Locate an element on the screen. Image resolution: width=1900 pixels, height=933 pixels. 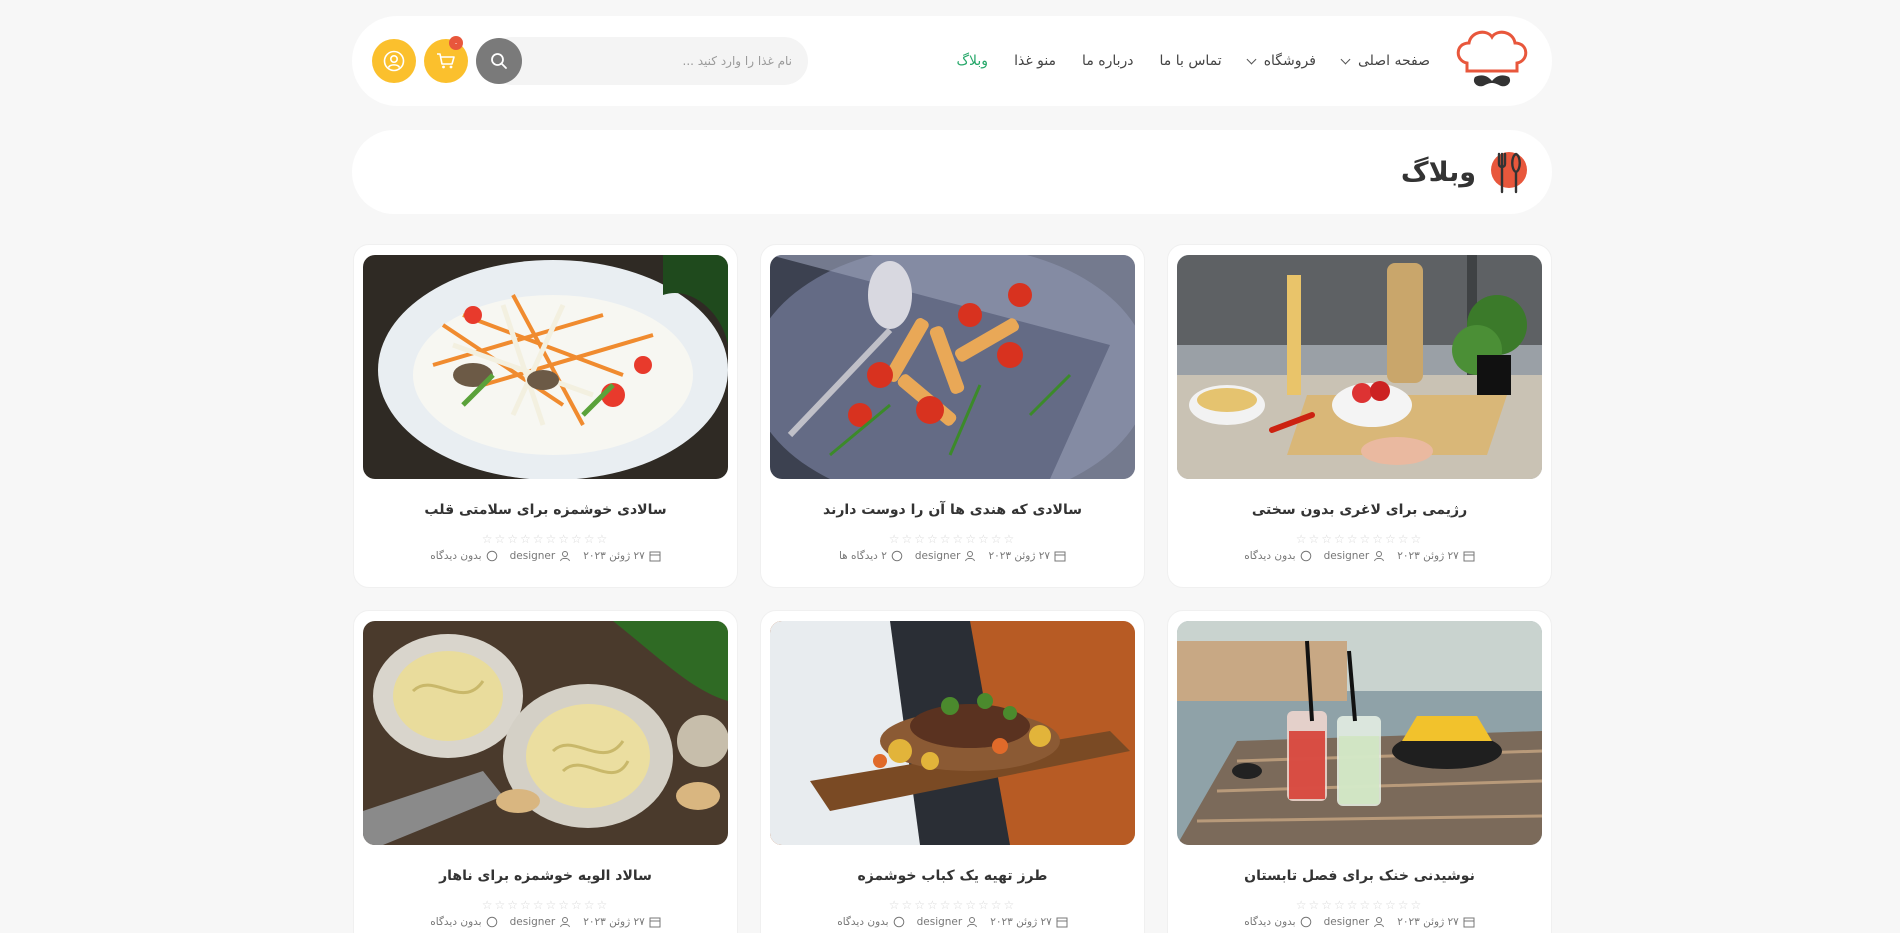
nav-about-label: درباره ما is located at coordinates (1108, 61).